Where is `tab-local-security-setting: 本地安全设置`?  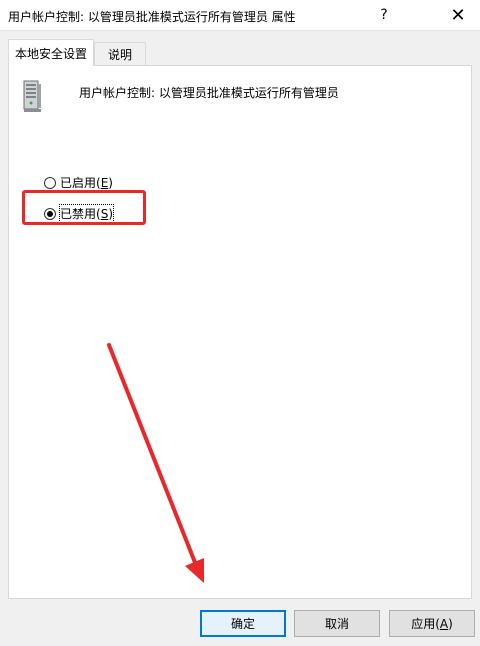
tab-local-security-setting: 本地安全设置 is located at coordinates (51, 52).